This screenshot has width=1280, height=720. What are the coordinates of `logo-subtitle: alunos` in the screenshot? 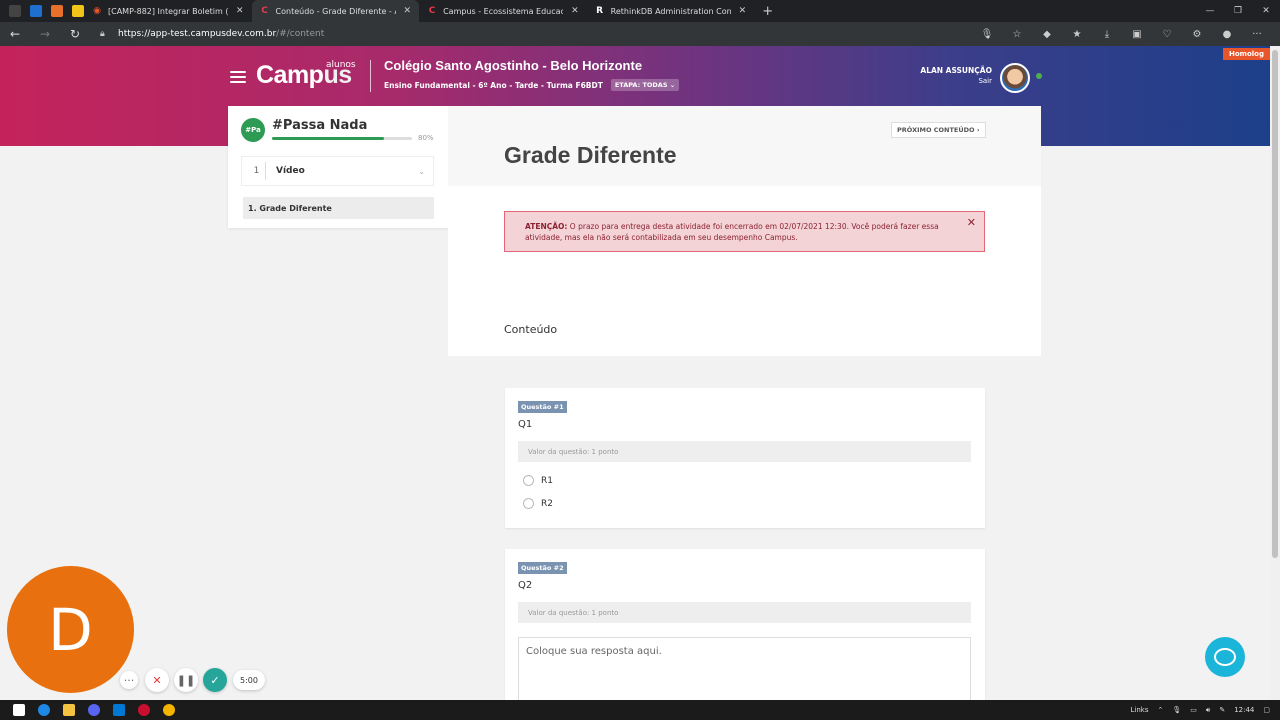 It's located at (341, 65).